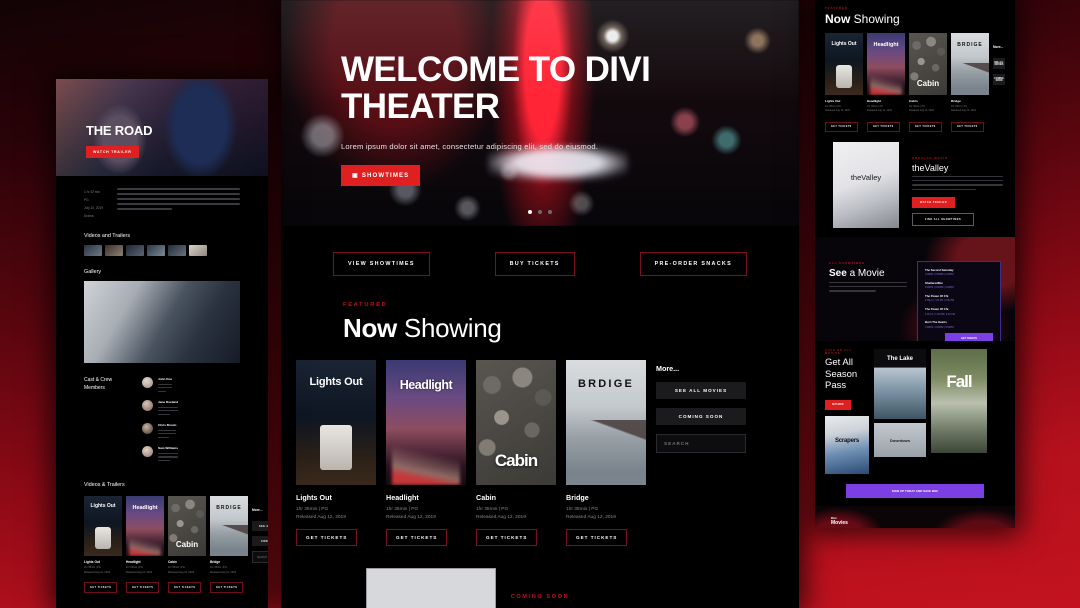  Describe the element at coordinates (959, 285) in the screenshot. I see `showtime-row: Shelteredfilm 3:00PM | 6:00PM | 9:00PM` at that location.